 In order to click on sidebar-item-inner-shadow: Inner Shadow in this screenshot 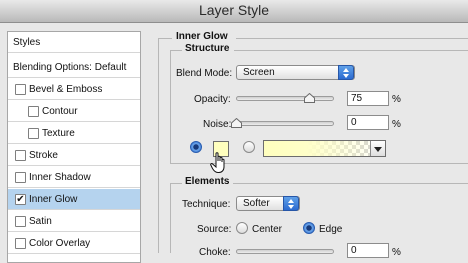, I will do `click(74, 177)`.